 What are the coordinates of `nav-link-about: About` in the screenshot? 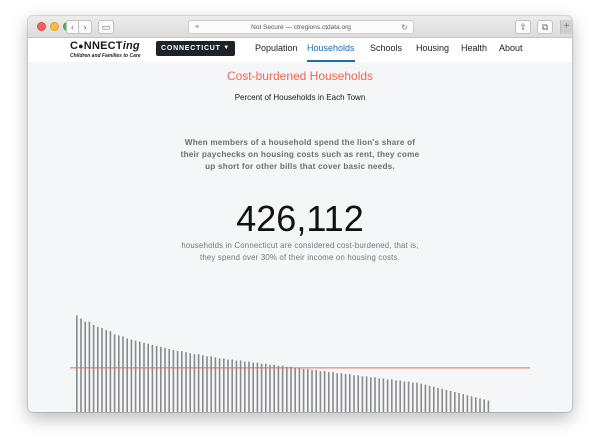 It's located at (511, 50).